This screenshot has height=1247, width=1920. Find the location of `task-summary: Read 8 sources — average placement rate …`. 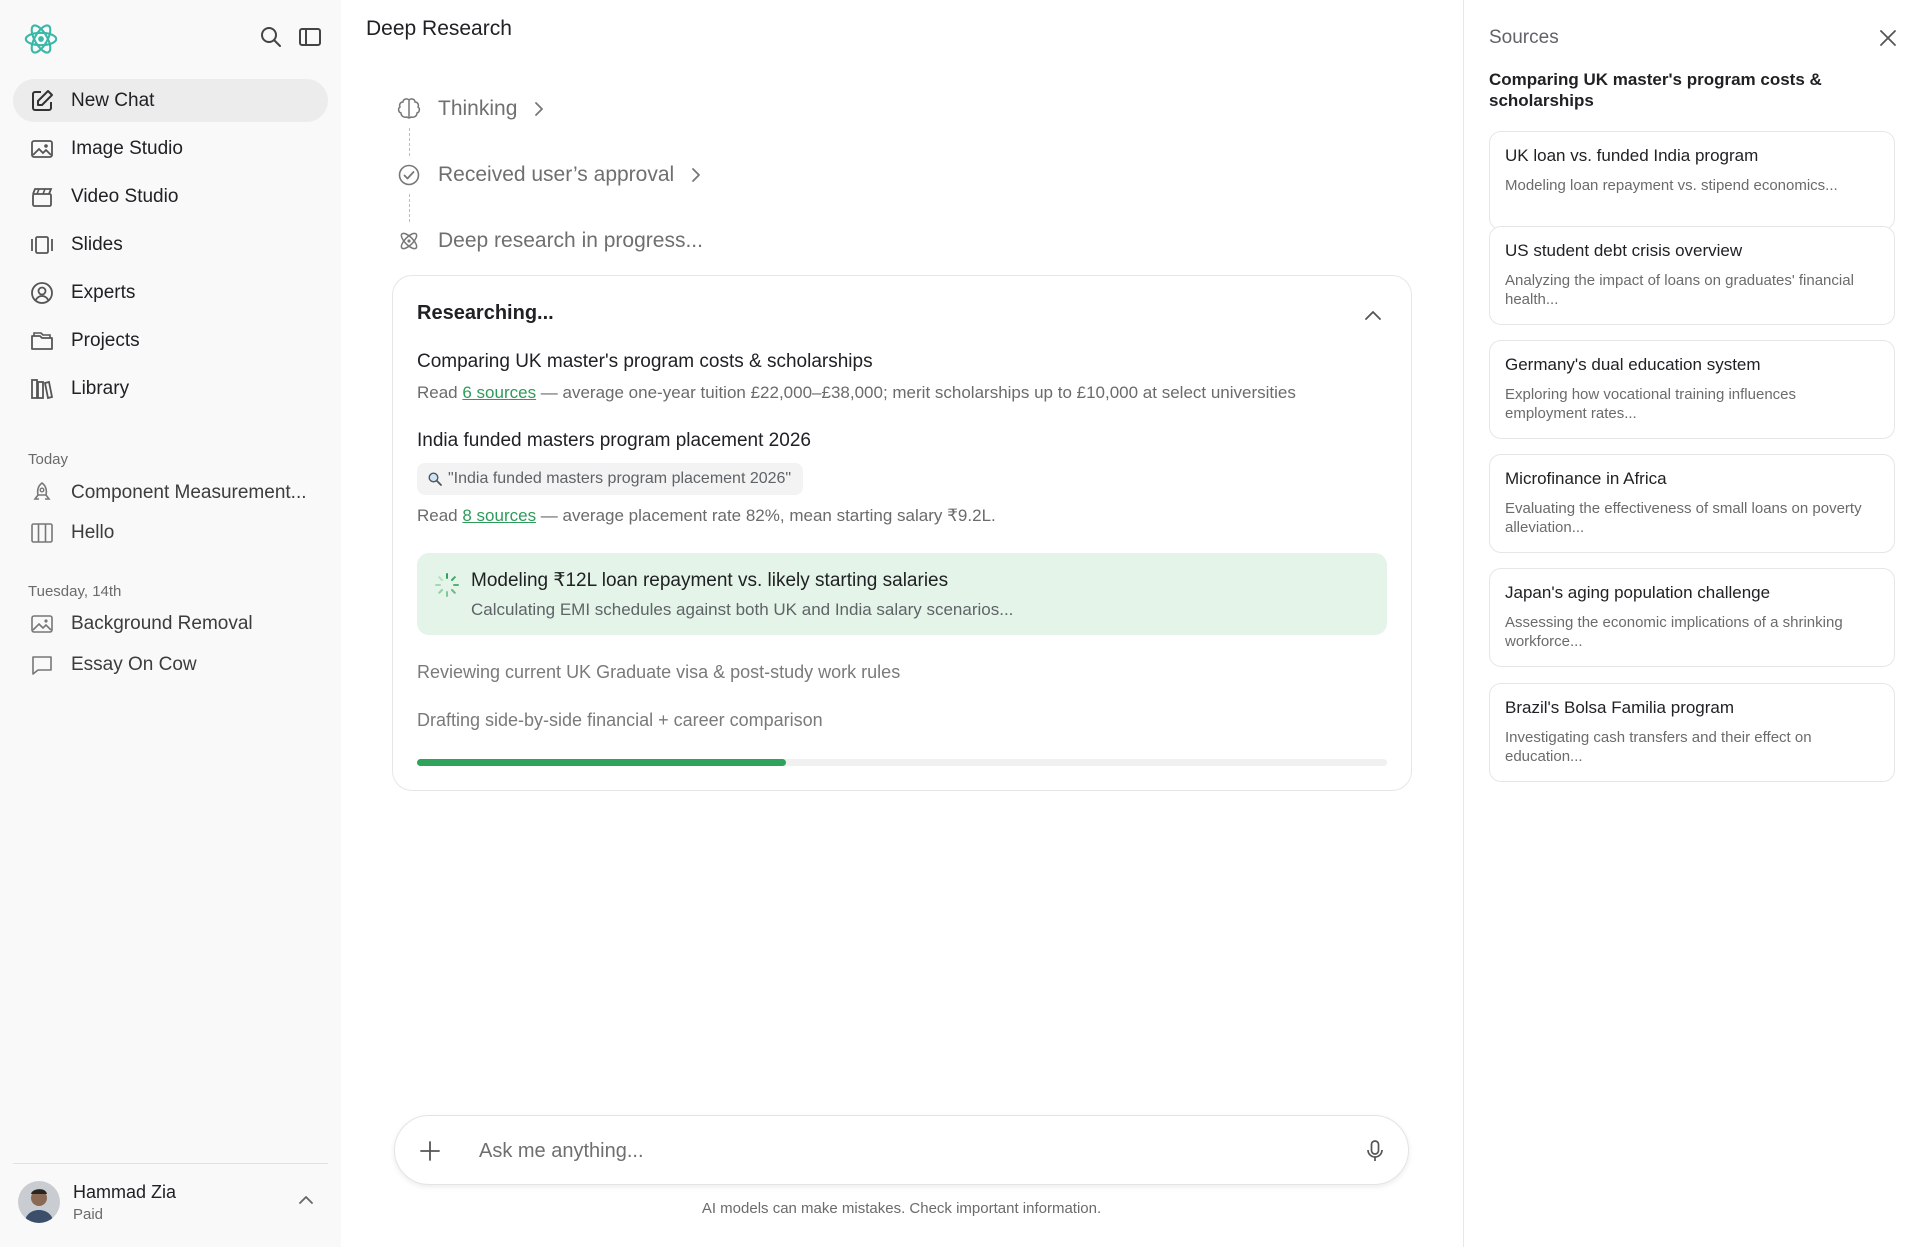

task-summary: Read 8 sources — average placement rate … is located at coordinates (706, 516).